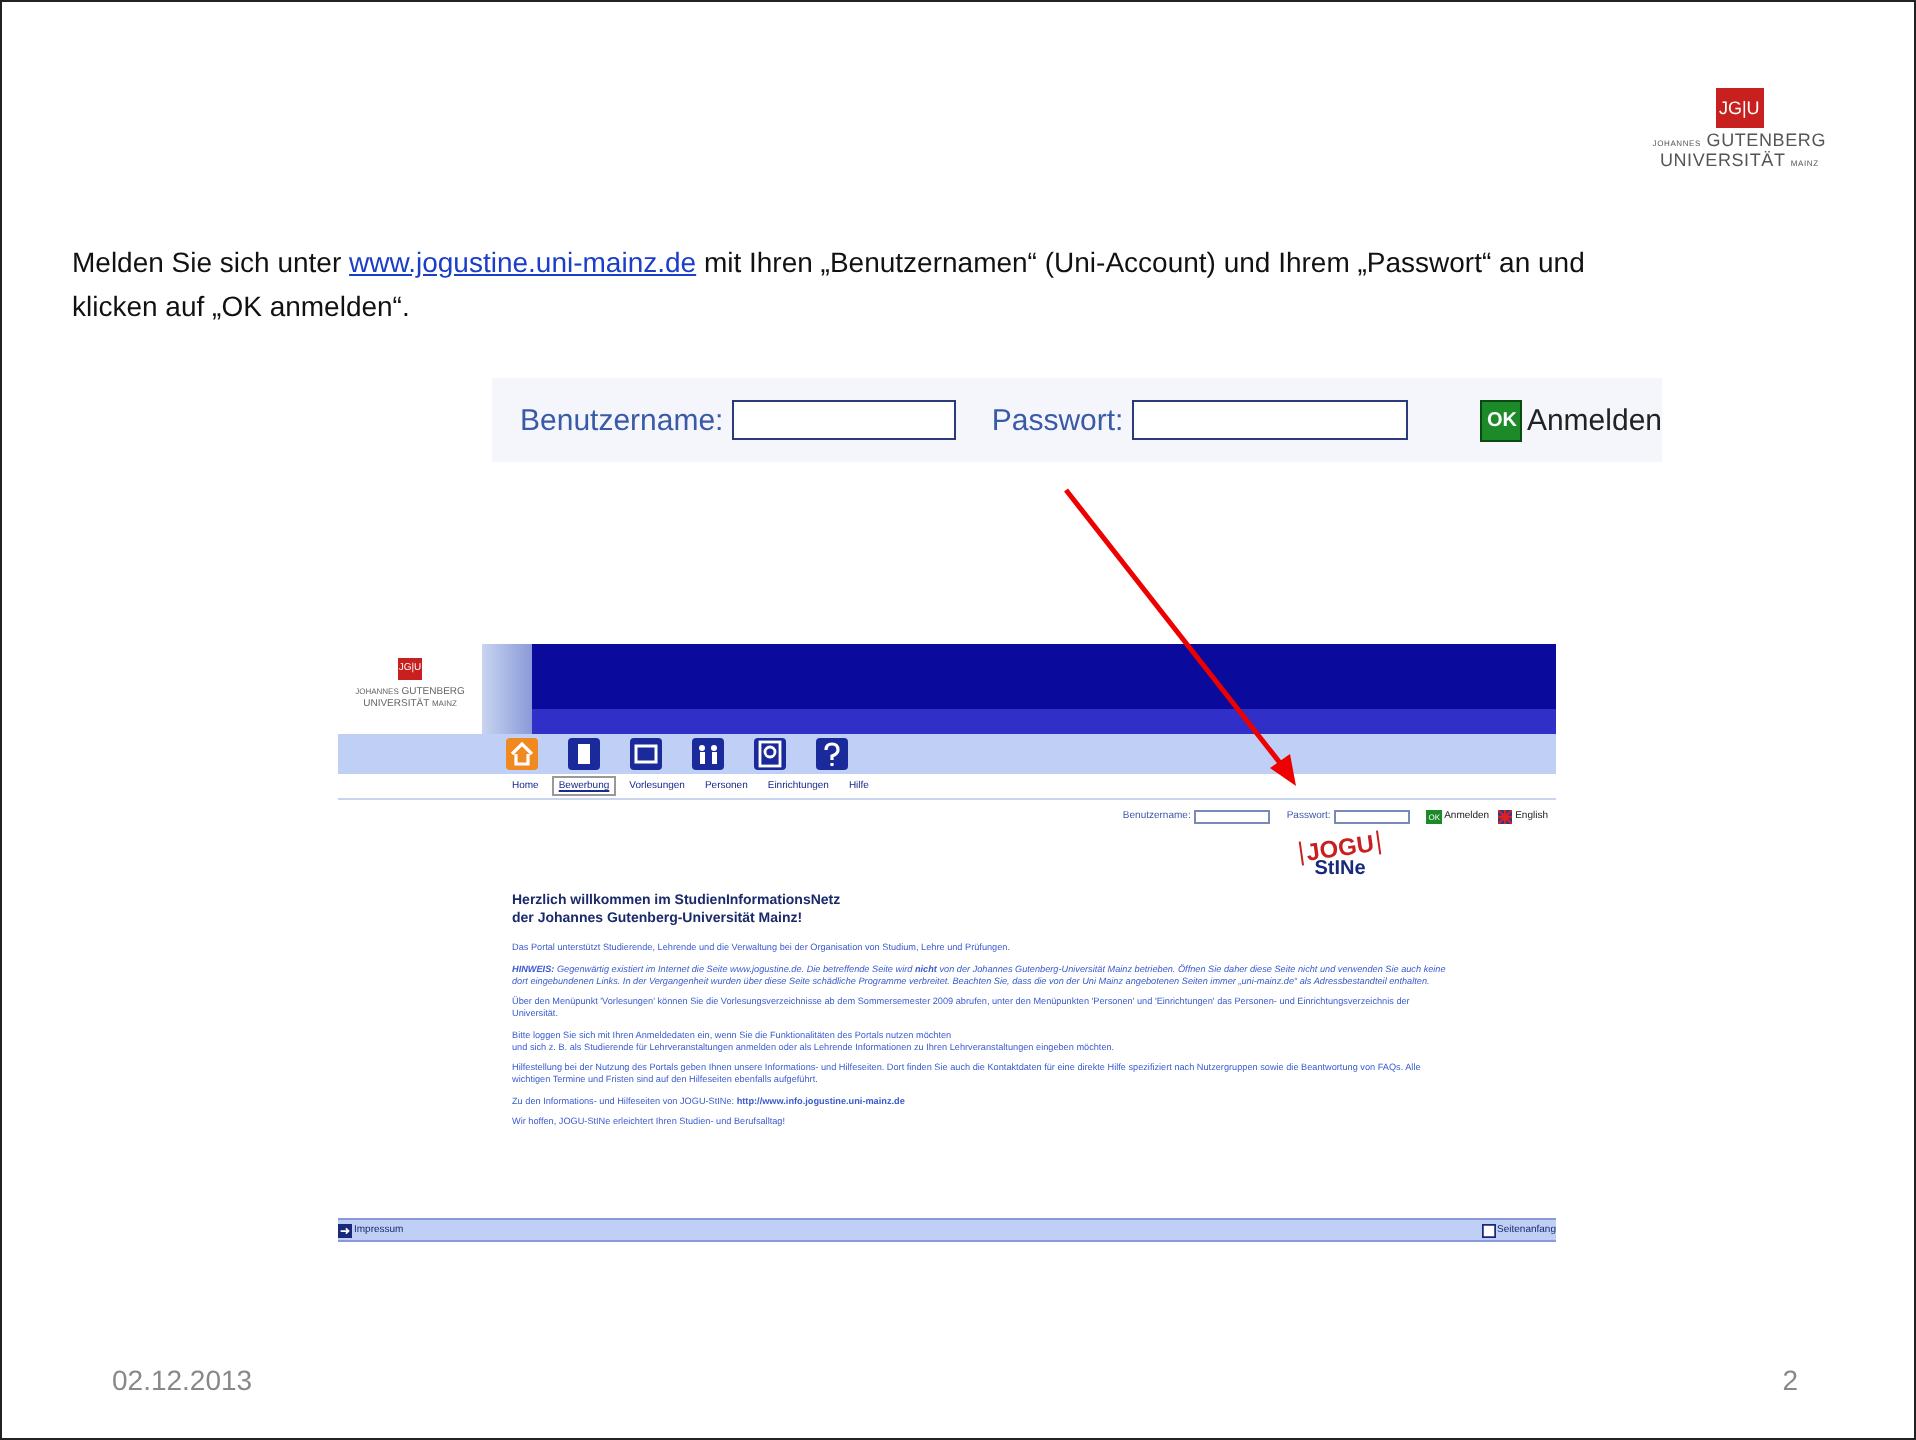  What do you see at coordinates (1340, 858) in the screenshot?
I see `stine-logo: JOGU StINe` at bounding box center [1340, 858].